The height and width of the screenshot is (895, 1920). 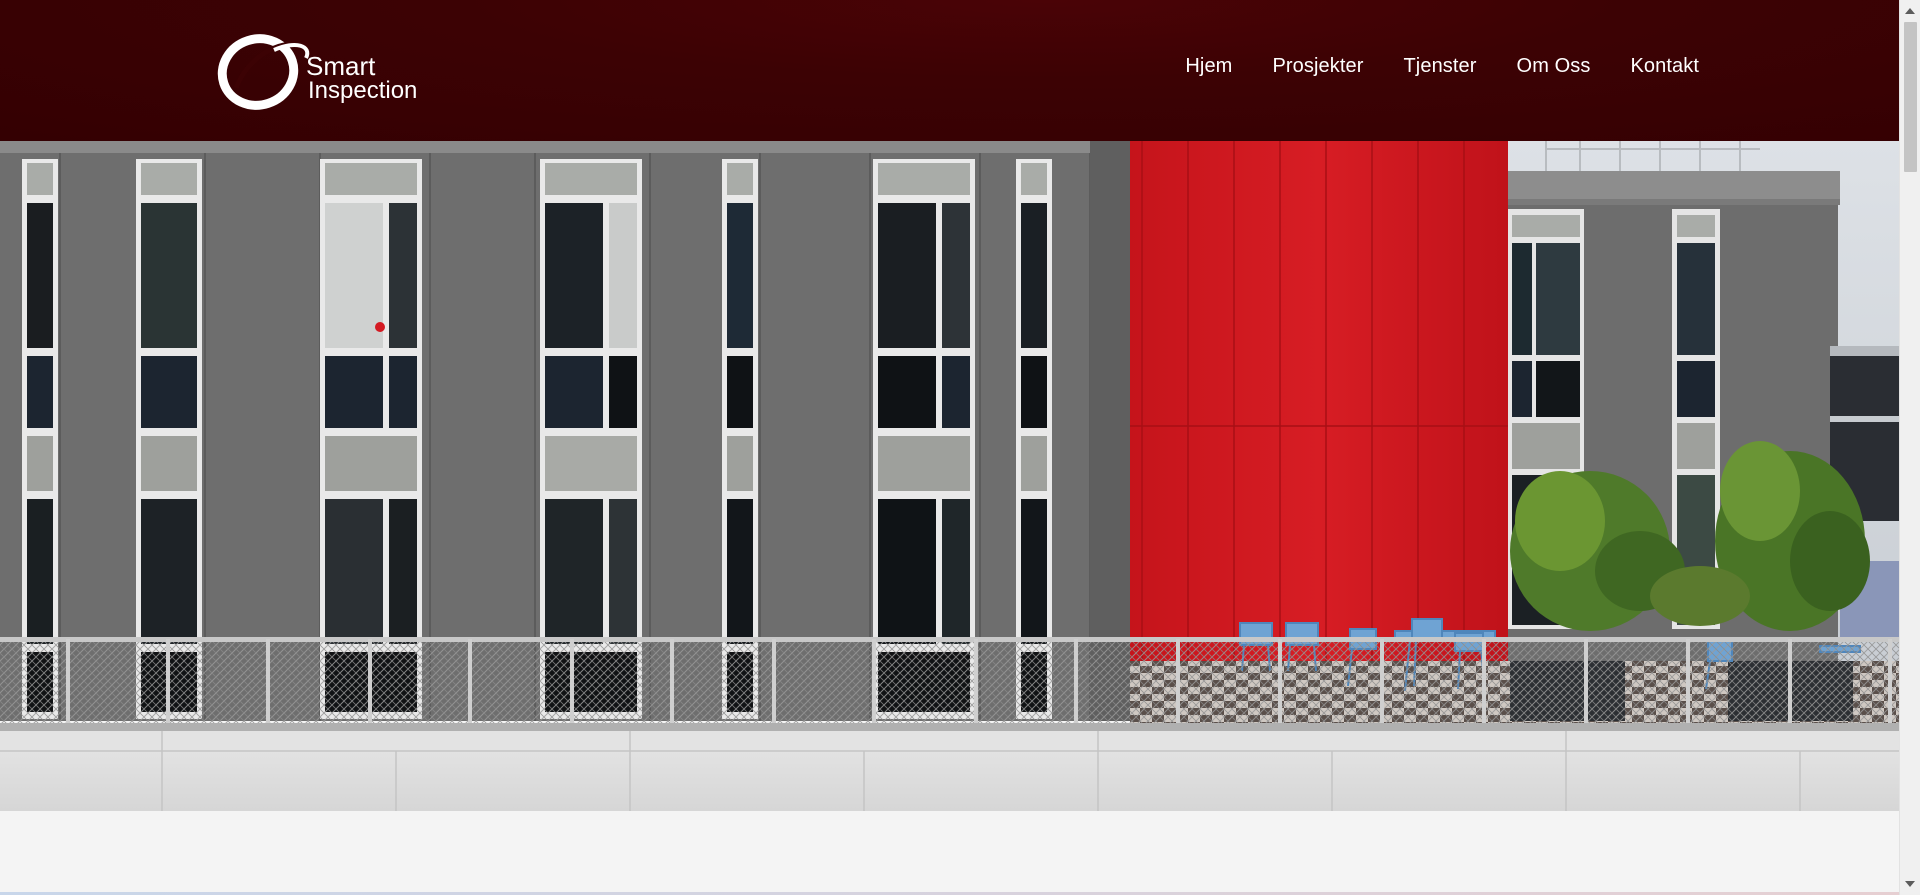 I want to click on scroll-down-arrow-icon, so click(x=1910, y=884).